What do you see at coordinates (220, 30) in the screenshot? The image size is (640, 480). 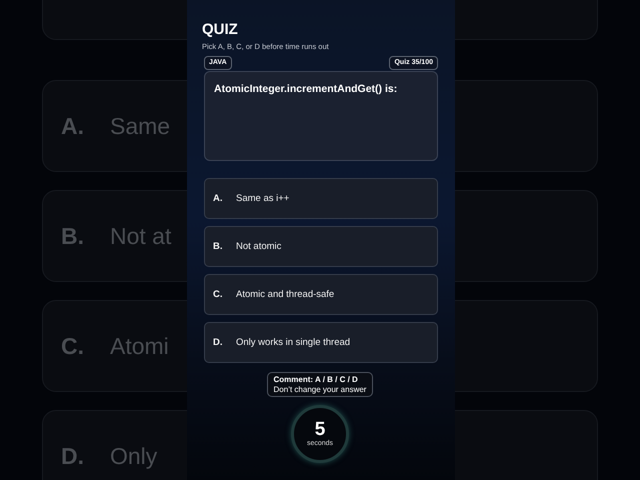 I see `quiz-title: QUIZ` at bounding box center [220, 30].